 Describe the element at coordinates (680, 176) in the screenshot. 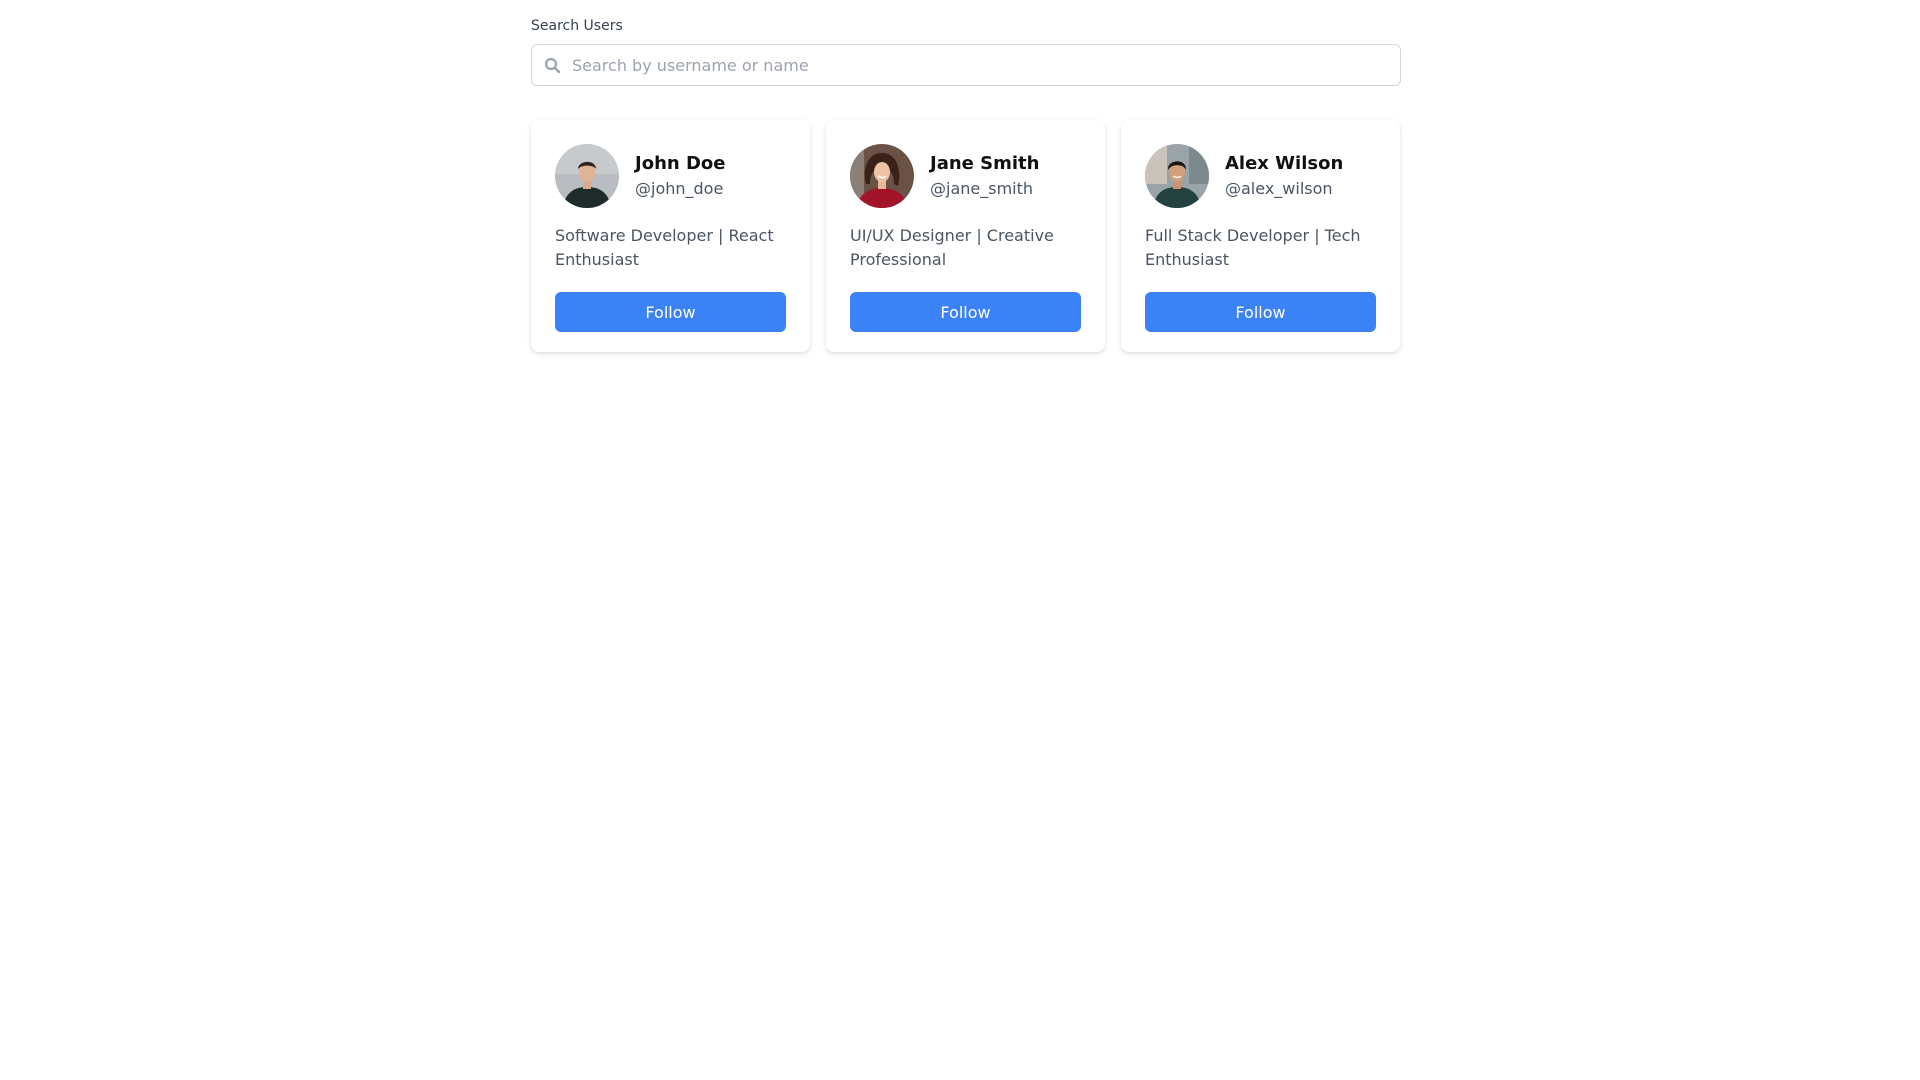

I see `user-identity: John Doe @john_doe` at that location.